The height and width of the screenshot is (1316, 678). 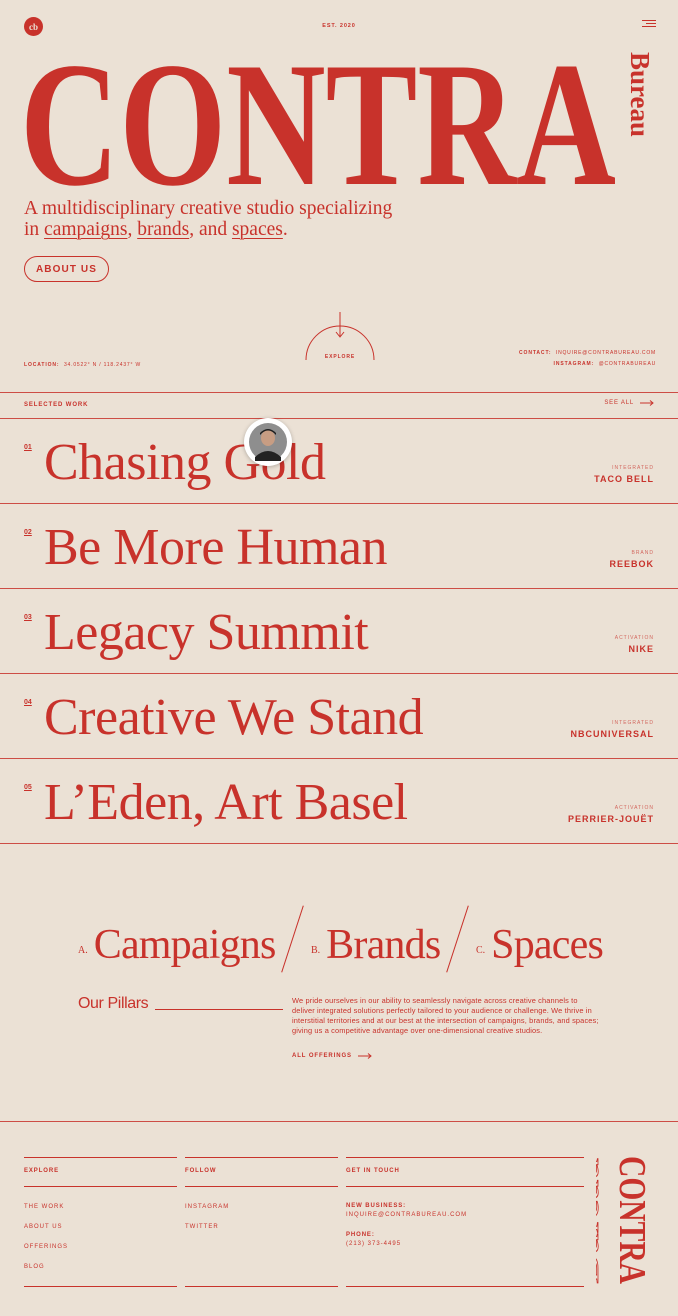 I want to click on footer-link-twitter: TWITTER, so click(x=202, y=1227).